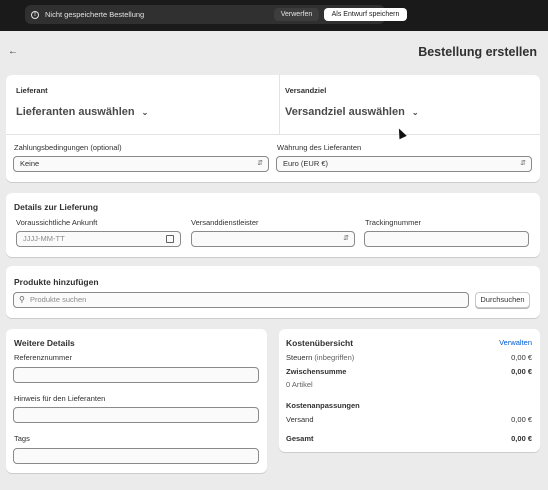 This screenshot has width=548, height=490. I want to click on supplier-note-input, so click(136, 415).